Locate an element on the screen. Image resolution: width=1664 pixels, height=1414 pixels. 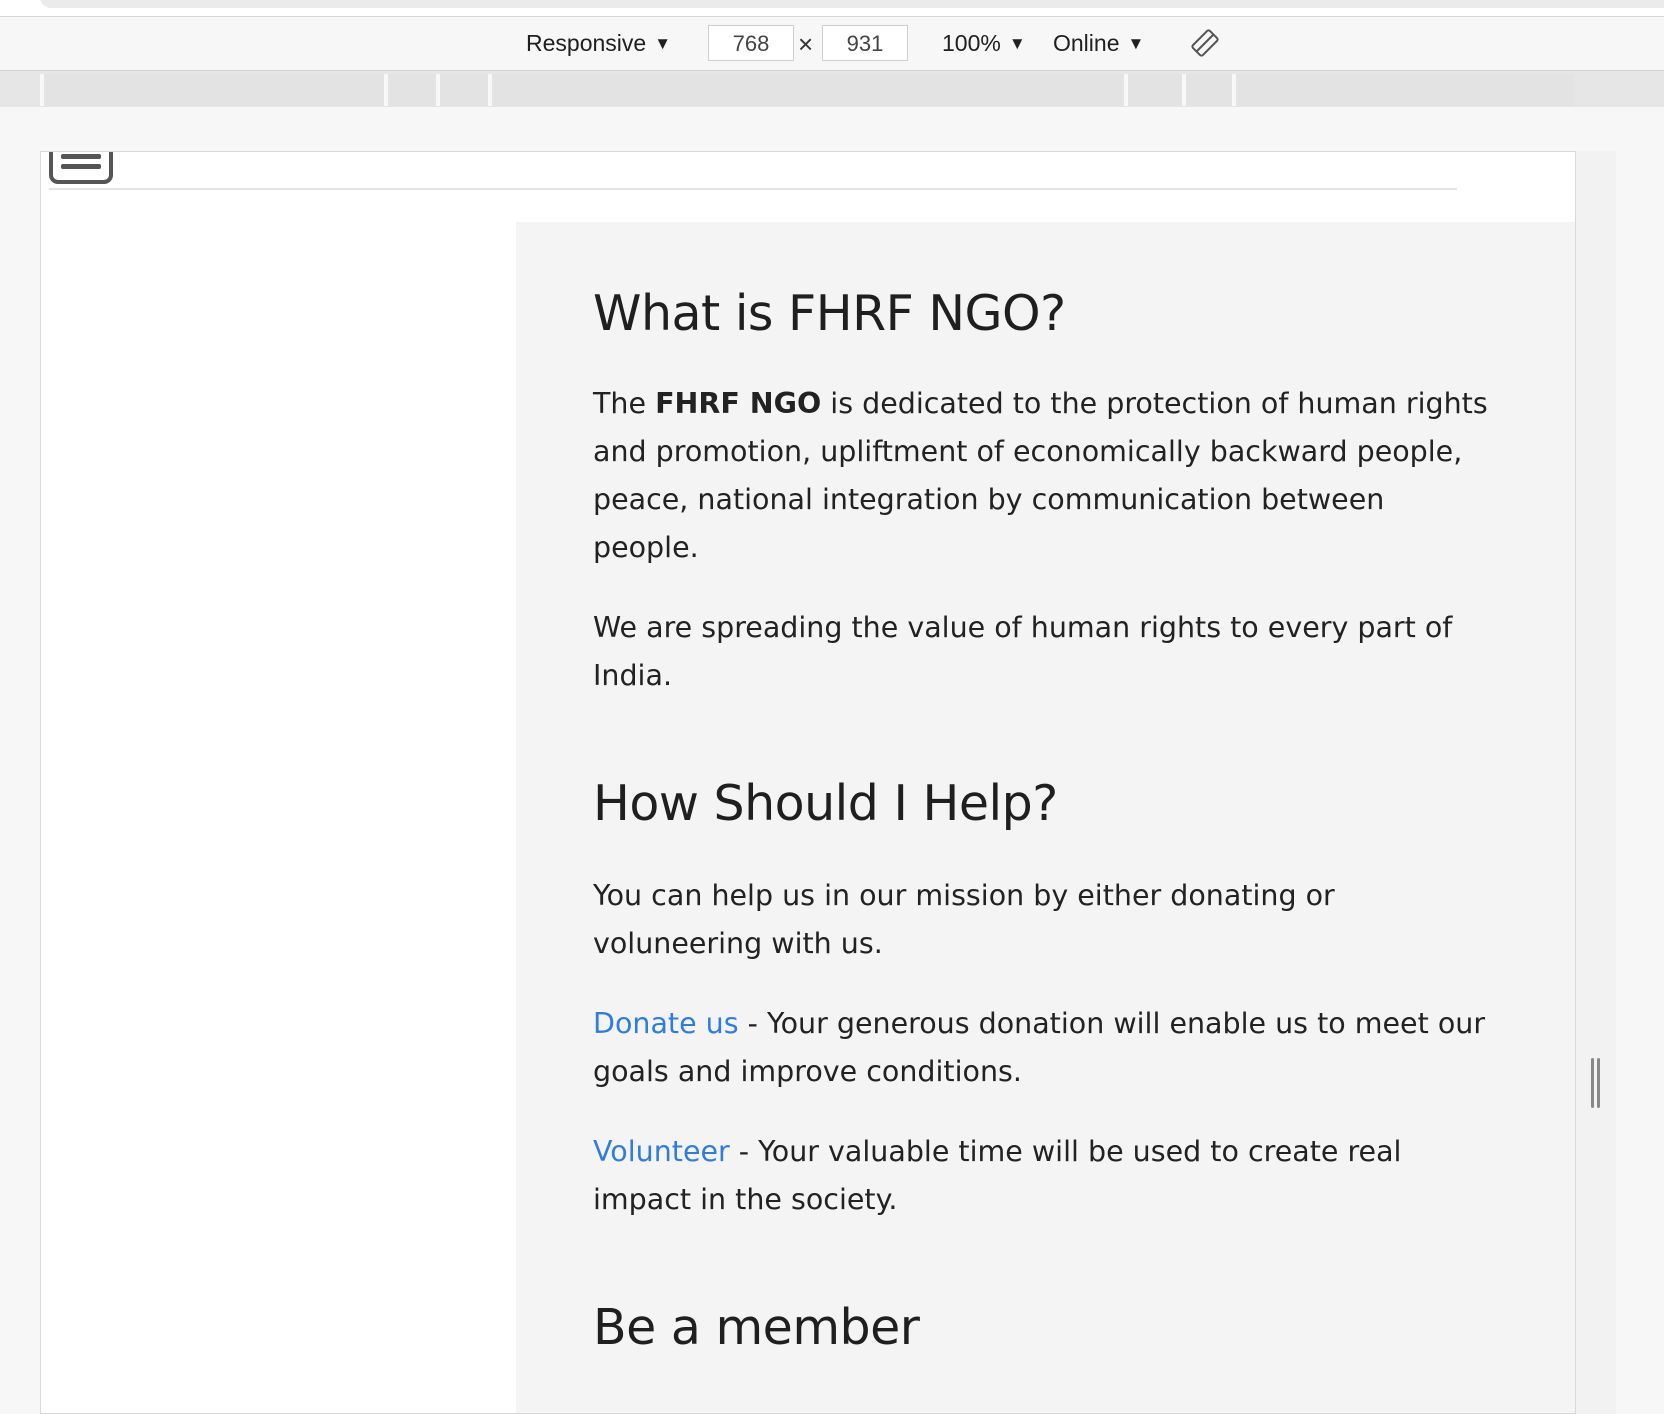
device-select: Responsive ▼ is located at coordinates (598, 43).